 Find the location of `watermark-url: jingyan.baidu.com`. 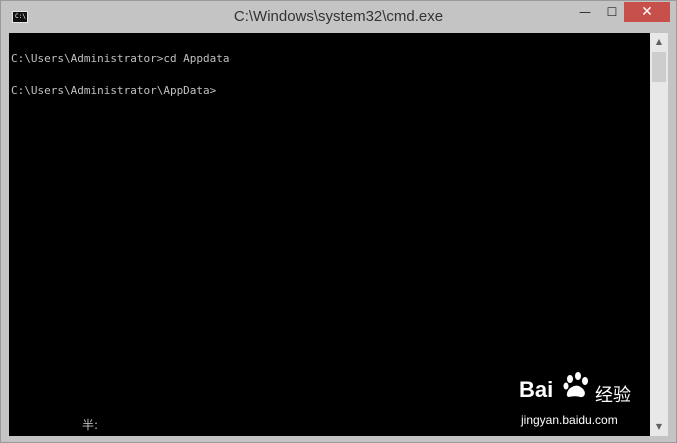

watermark-url: jingyan.baidu.com is located at coordinates (569, 420).